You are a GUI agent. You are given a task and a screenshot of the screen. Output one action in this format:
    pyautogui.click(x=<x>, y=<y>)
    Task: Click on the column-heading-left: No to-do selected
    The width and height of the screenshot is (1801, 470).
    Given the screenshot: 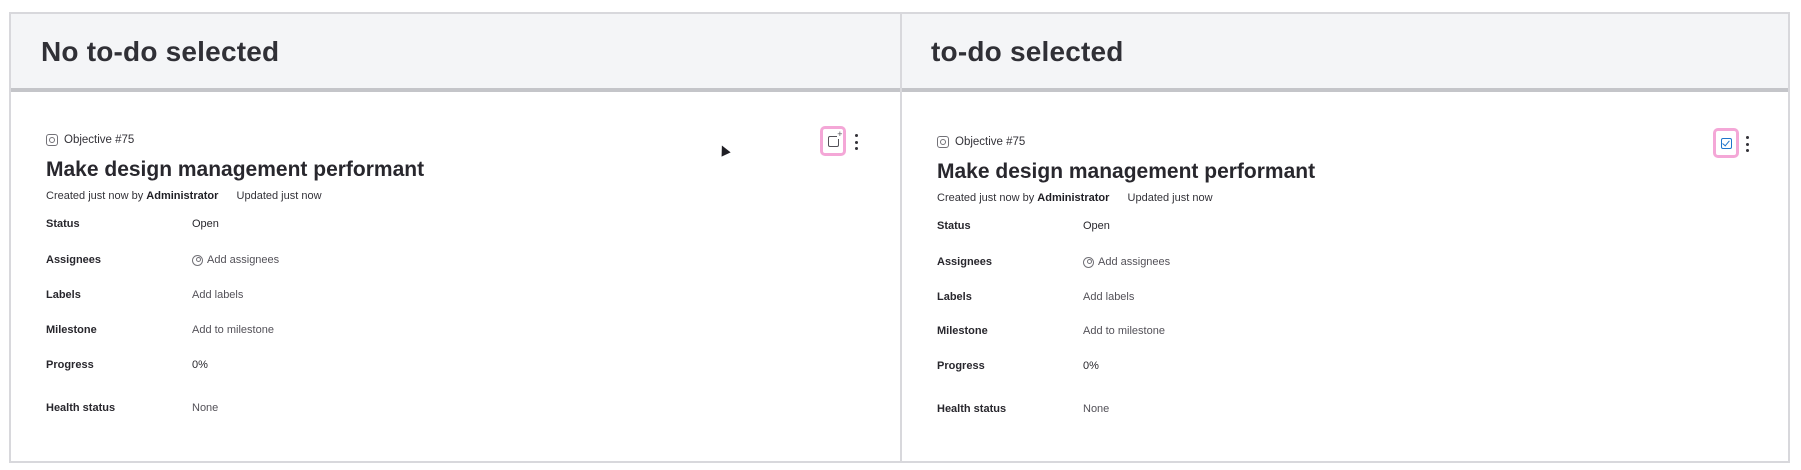 What is the action you would take?
    pyautogui.click(x=160, y=51)
    